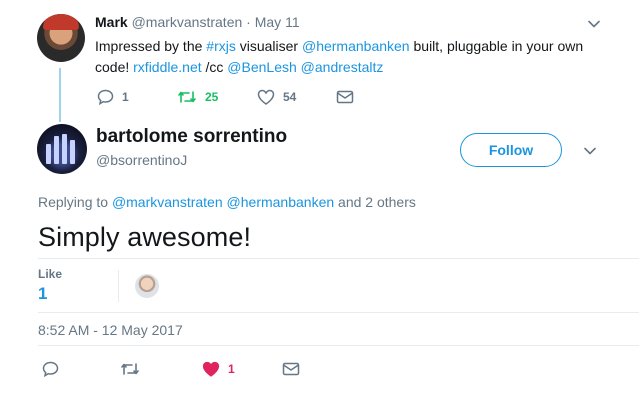 This screenshot has height=406, width=639. Describe the element at coordinates (61, 38) in the screenshot. I see `parent-author-avatar` at that location.